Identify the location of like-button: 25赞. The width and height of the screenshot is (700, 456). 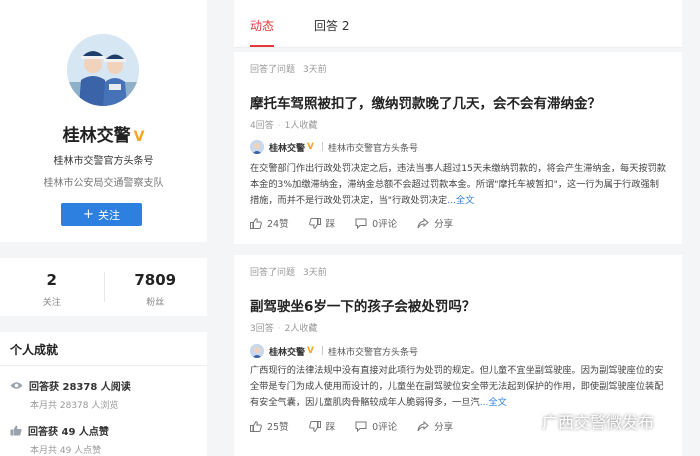
(269, 426).